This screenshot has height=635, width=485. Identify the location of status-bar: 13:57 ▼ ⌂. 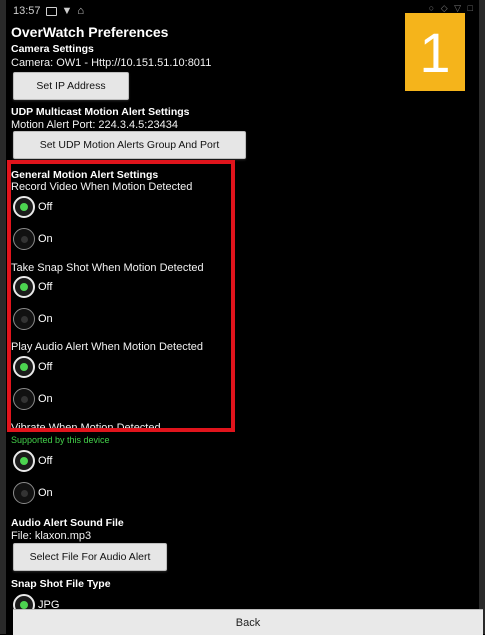
(48, 11).